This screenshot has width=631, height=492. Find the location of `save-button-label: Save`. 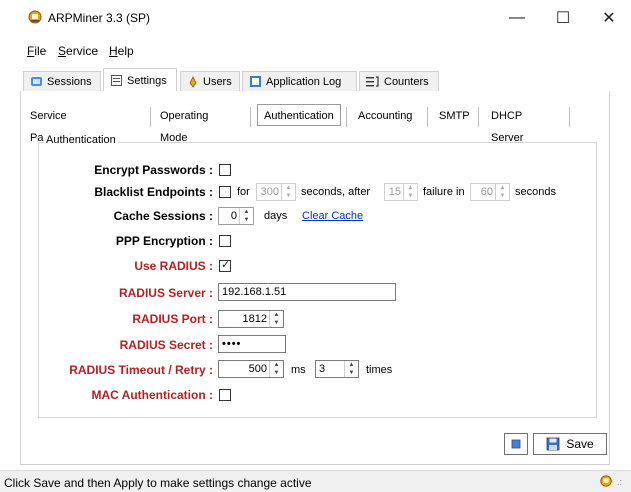

save-button-label: Save is located at coordinates (580, 444).